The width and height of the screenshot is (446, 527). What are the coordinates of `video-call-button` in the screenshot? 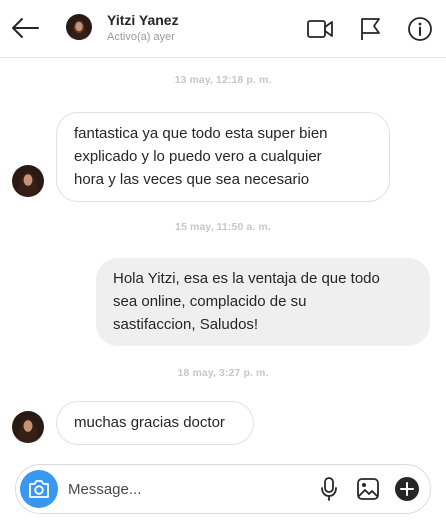 It's located at (320, 29).